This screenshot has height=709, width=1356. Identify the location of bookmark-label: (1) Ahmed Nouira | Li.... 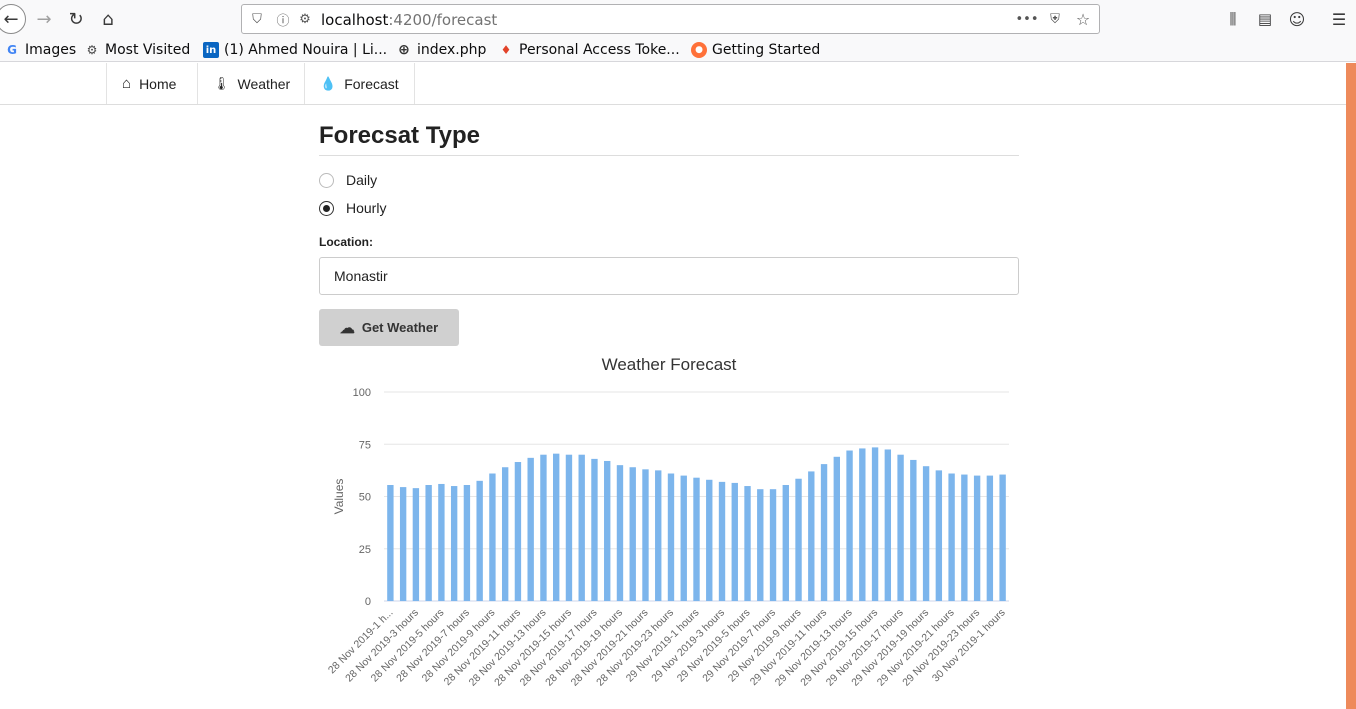
(306, 50).